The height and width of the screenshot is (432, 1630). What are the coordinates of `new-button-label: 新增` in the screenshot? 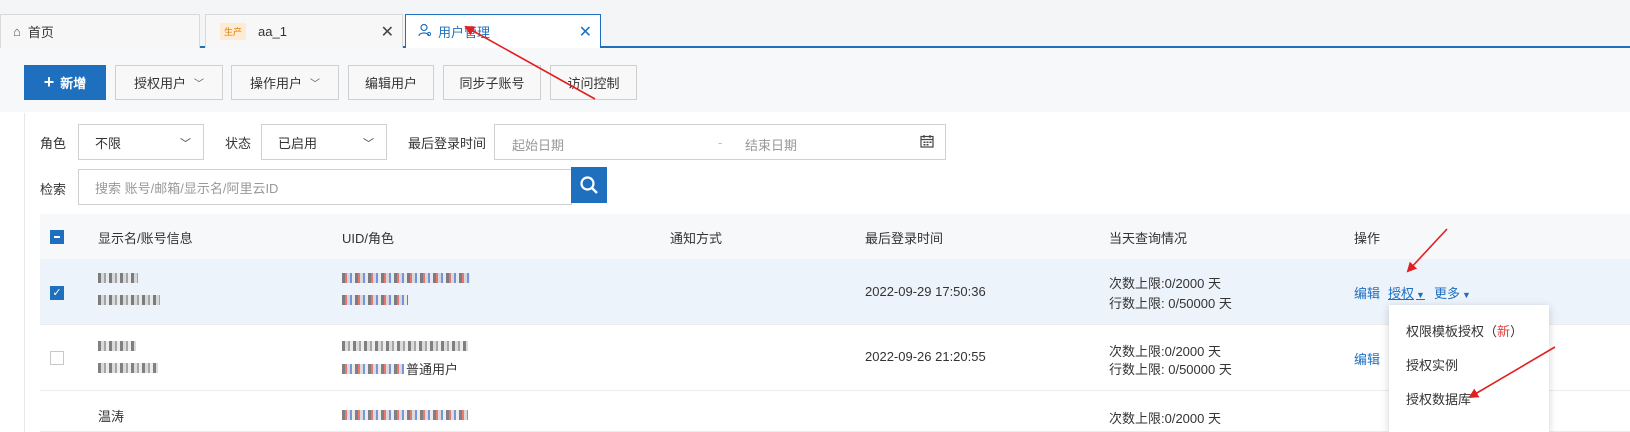 It's located at (73, 83).